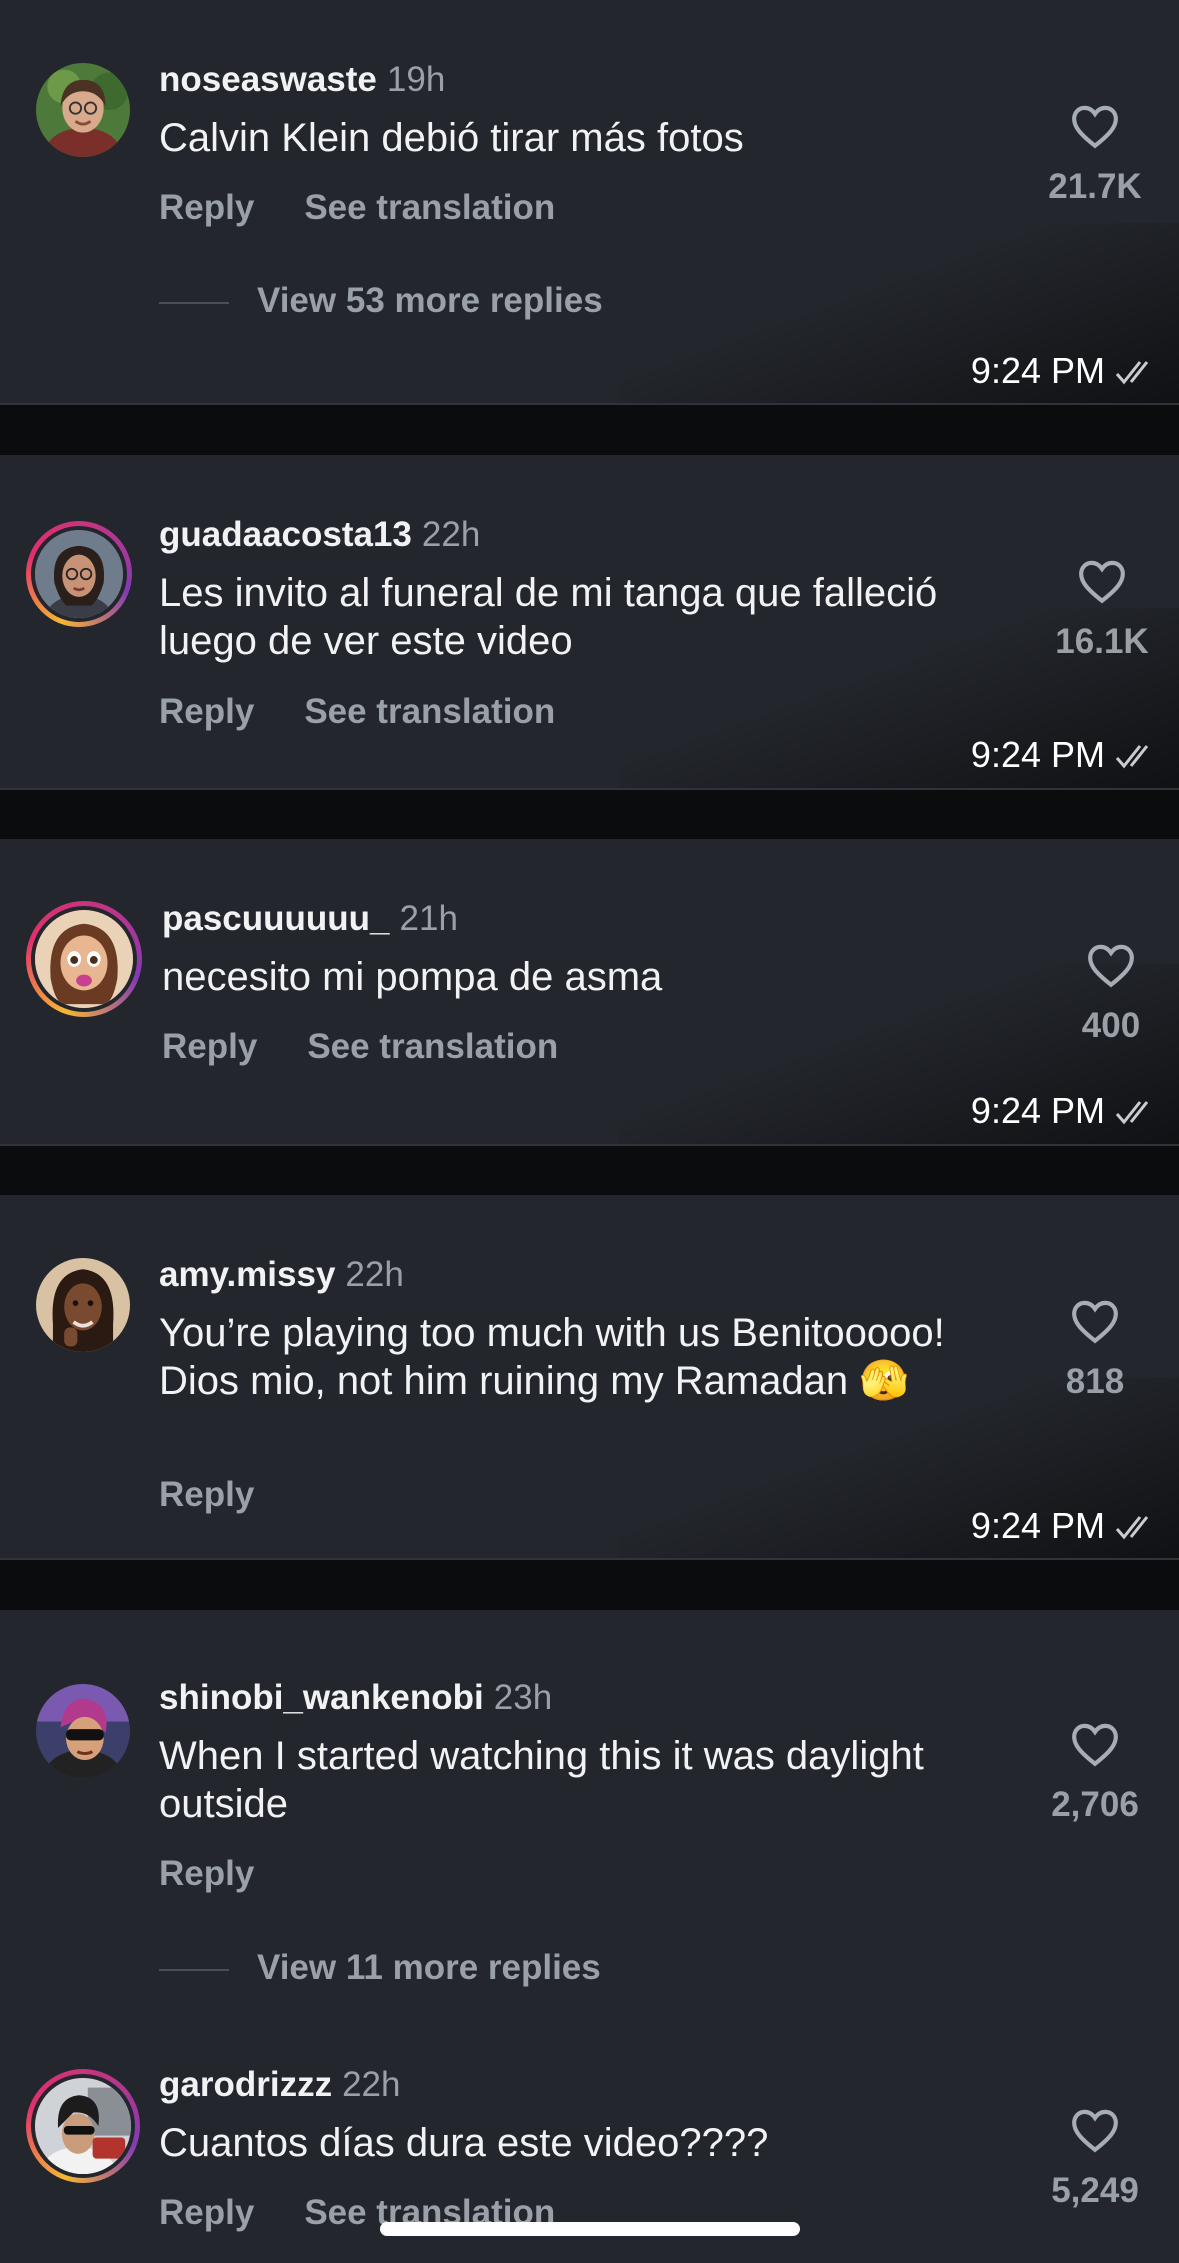 This screenshot has width=1179, height=2263. Describe the element at coordinates (1102, 610) in the screenshot. I see `like-control: 16.1K` at that location.